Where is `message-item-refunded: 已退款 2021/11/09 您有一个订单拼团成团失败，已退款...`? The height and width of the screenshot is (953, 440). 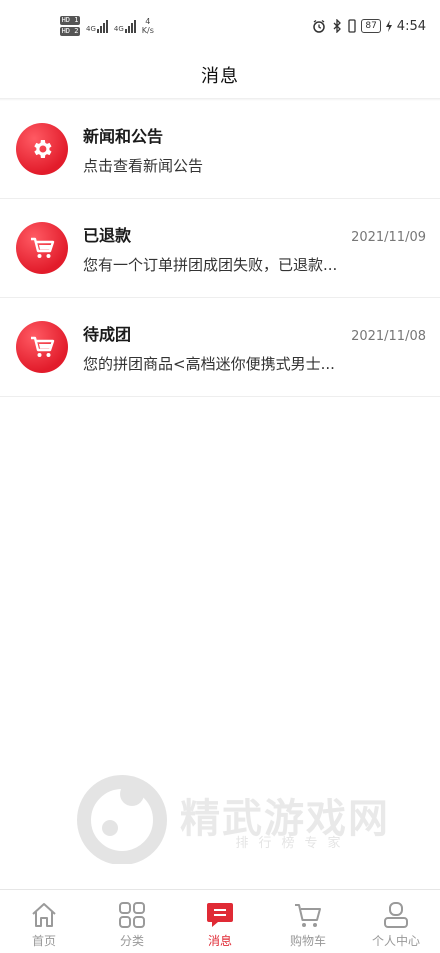
message-item-refunded: 已退款 2021/11/09 您有一个订单拼团成团失败，已退款... is located at coordinates (220, 248).